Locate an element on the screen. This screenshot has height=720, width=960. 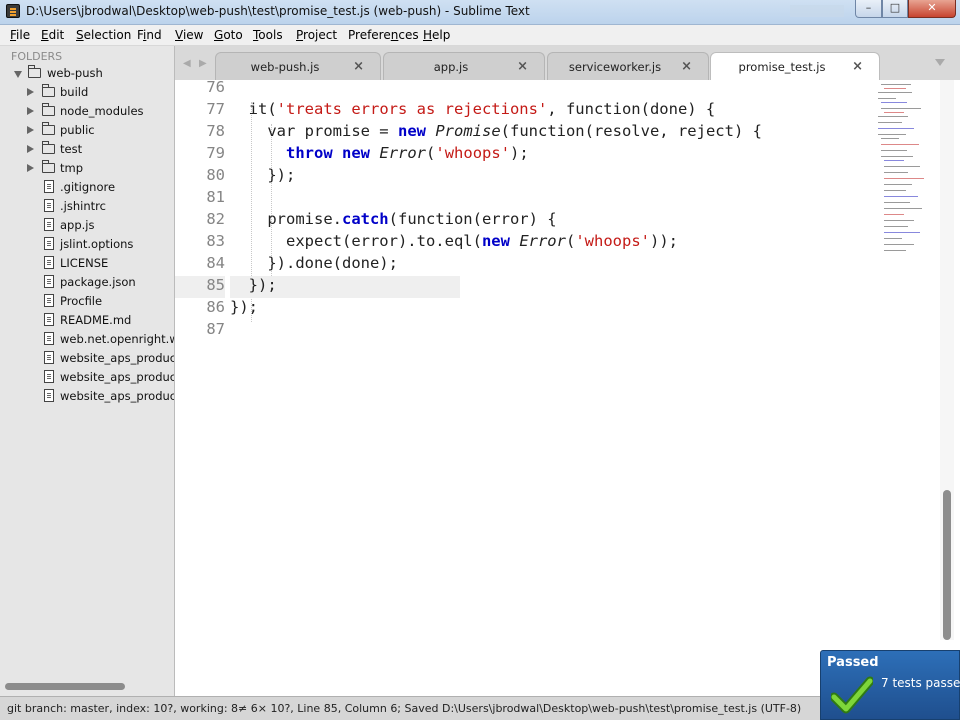
tab-next-icon: ▶ is located at coordinates (203, 63).